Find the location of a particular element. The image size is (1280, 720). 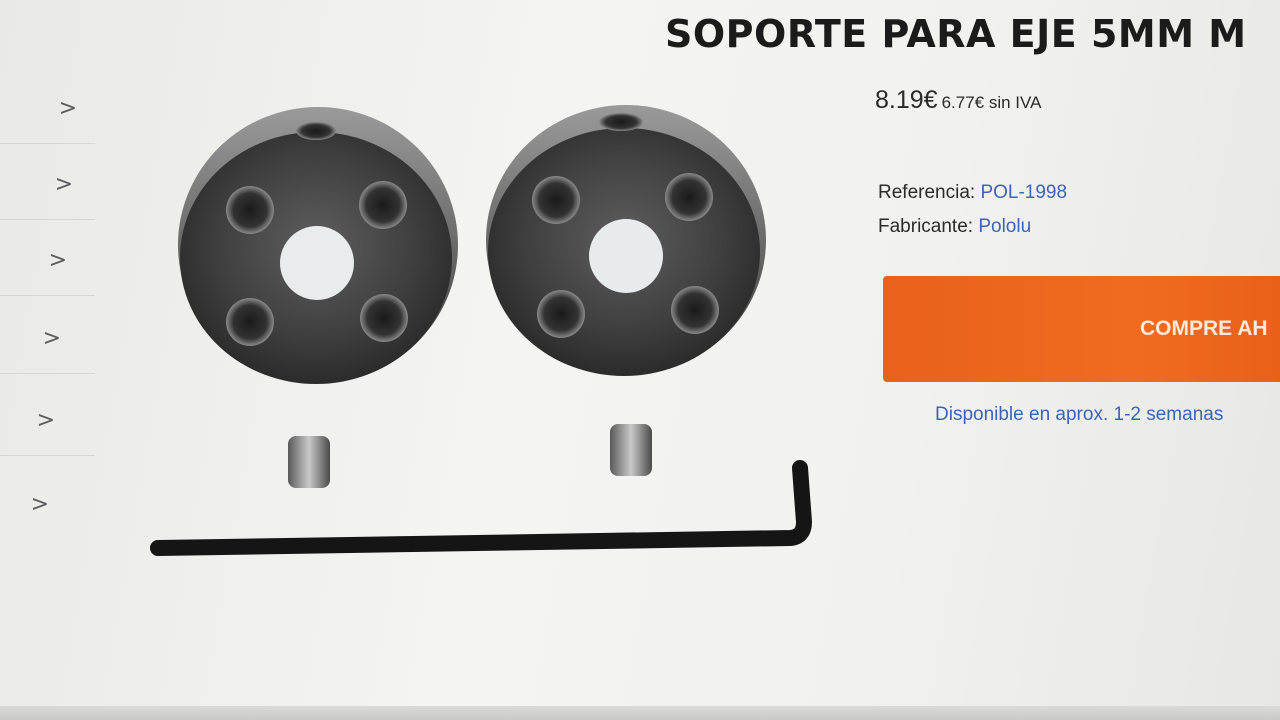

screen-bezel is located at coordinates (640, 713).